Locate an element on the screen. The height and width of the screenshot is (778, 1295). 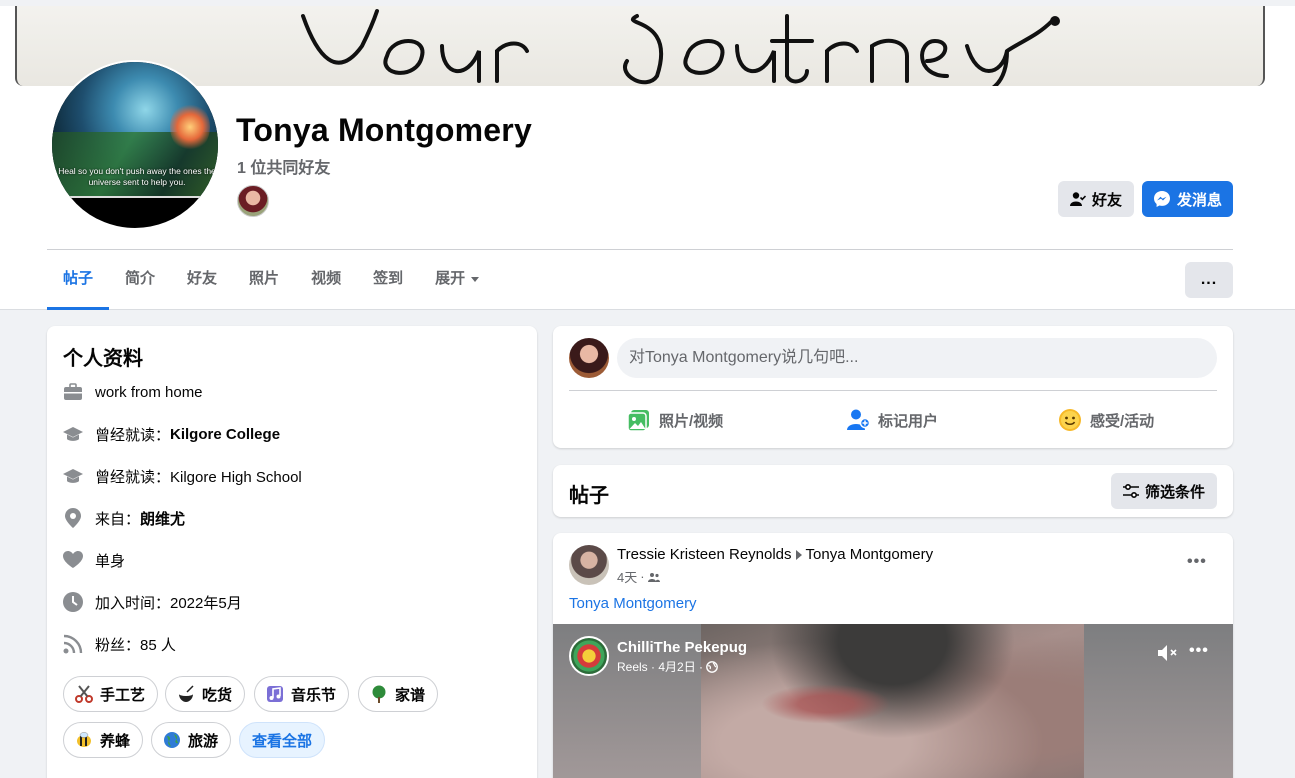
posts-title: 帖子 is located at coordinates (589, 496).